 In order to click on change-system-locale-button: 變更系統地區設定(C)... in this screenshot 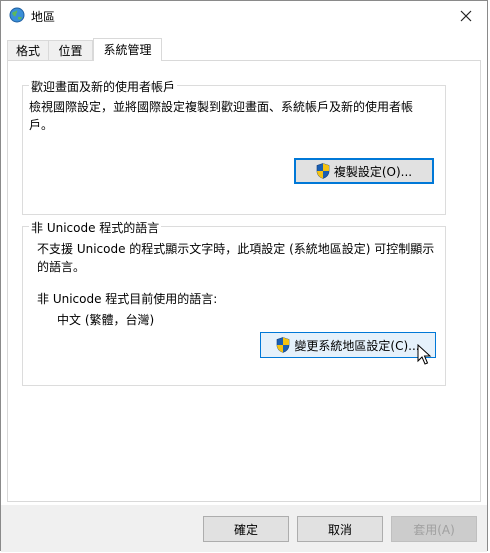, I will do `click(348, 345)`.